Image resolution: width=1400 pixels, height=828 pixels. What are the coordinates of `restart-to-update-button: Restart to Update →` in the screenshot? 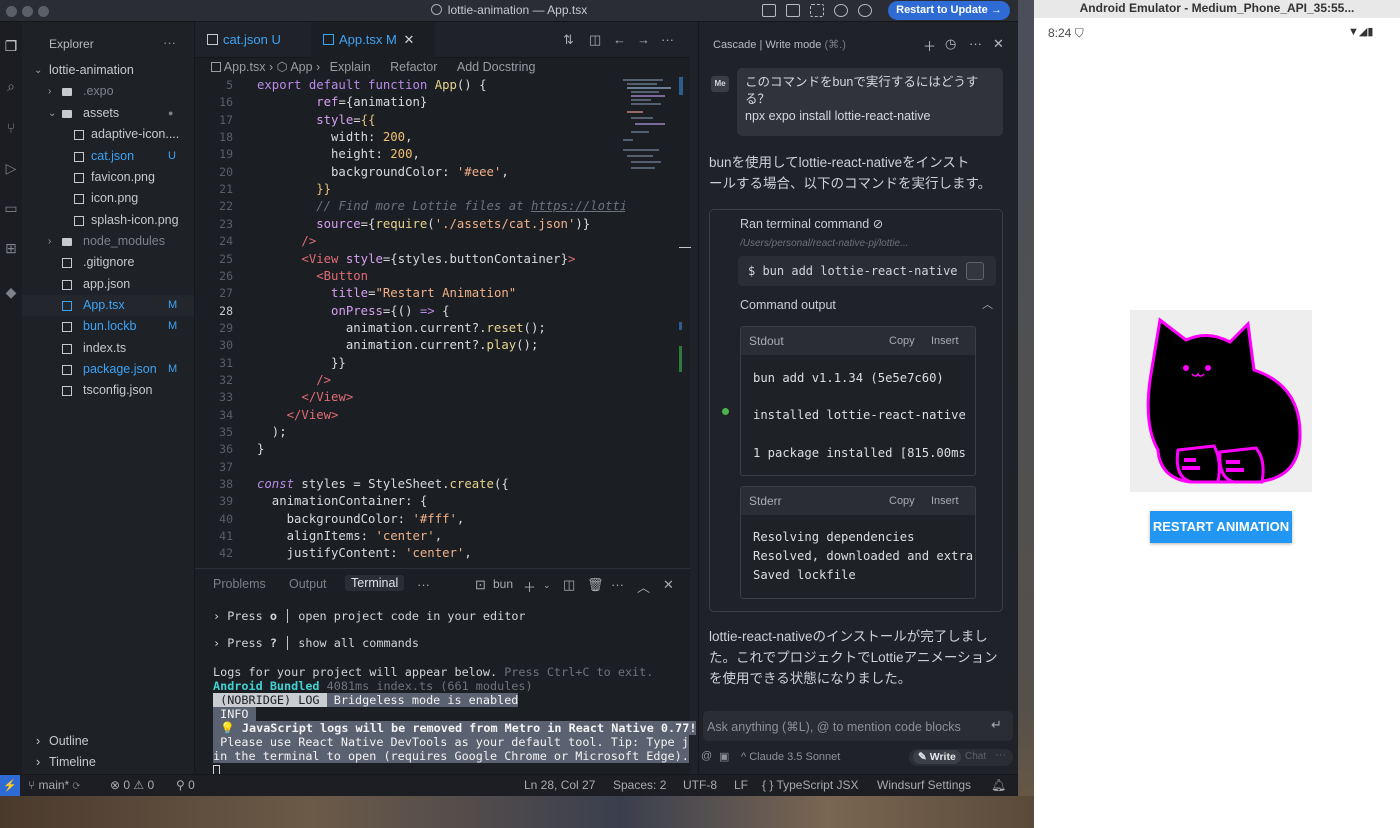 It's located at (949, 10).